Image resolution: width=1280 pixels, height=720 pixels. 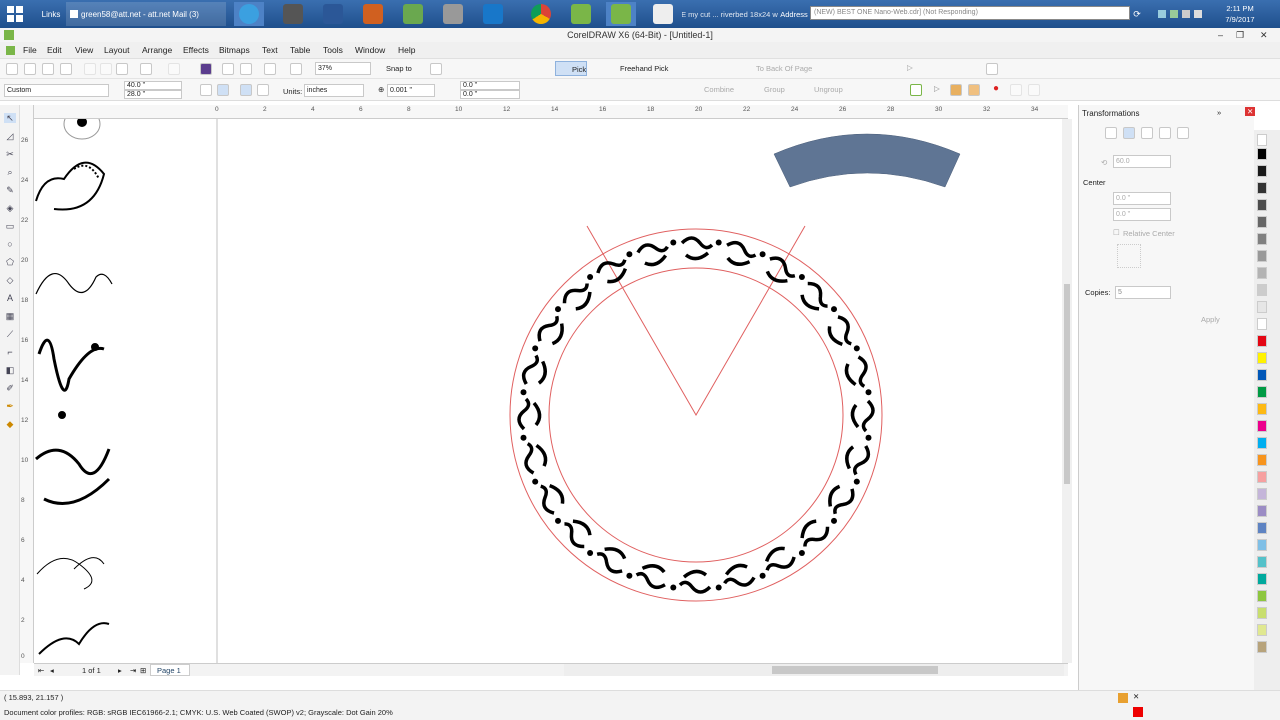 What do you see at coordinates (30, 50) in the screenshot?
I see `menu-file: File` at bounding box center [30, 50].